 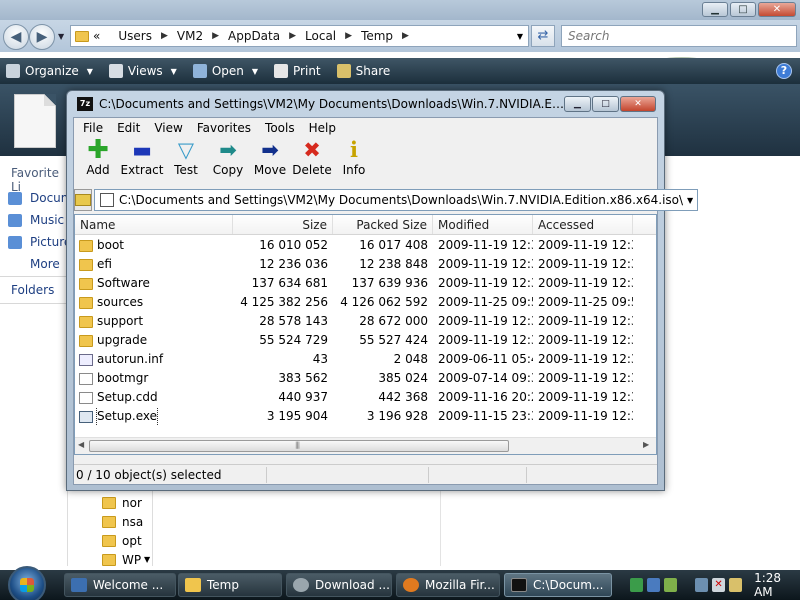 What do you see at coordinates (142, 161) in the screenshot?
I see `extract-button: ▬ Extract` at bounding box center [142, 161].